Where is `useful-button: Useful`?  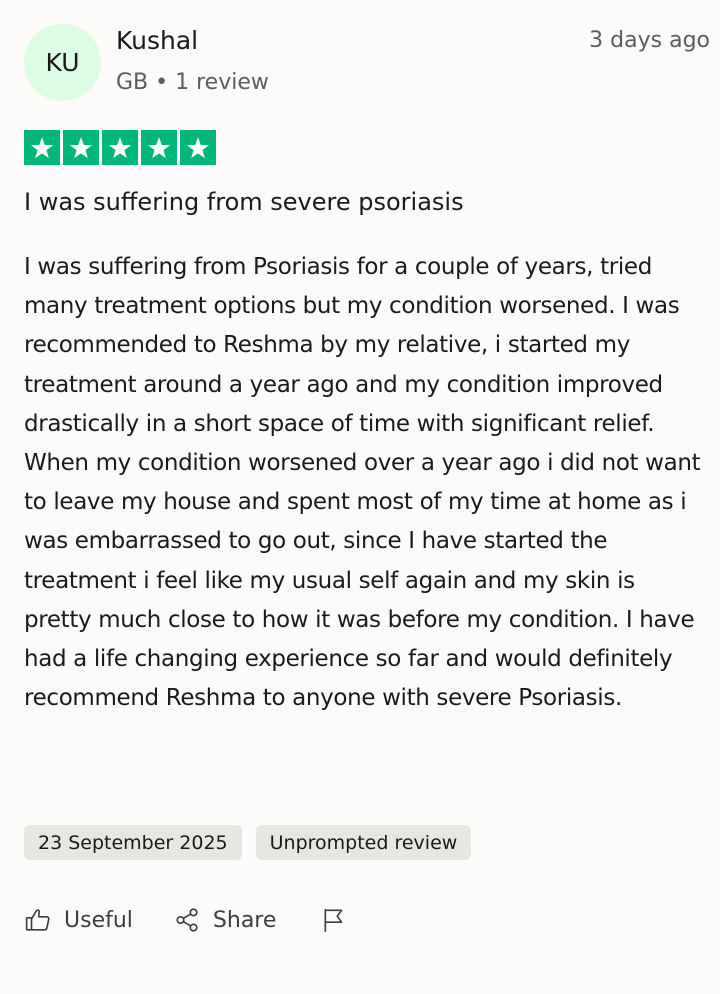
useful-button: Useful is located at coordinates (78, 920).